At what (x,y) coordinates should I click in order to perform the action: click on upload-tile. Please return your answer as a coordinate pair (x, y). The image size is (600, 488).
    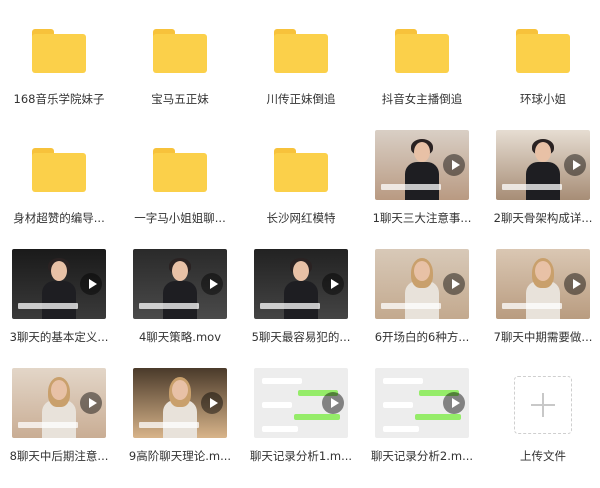
    Looking at the image, I should click on (543, 405).